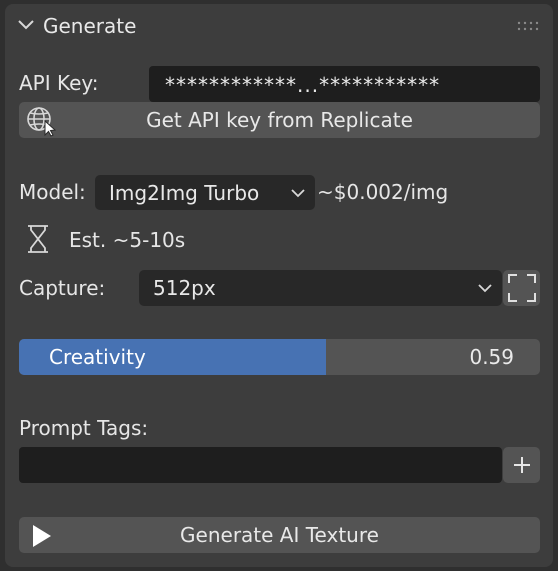 The width and height of the screenshot is (558, 571). What do you see at coordinates (279, 25) in the screenshot?
I see `panel-header: Generate` at bounding box center [279, 25].